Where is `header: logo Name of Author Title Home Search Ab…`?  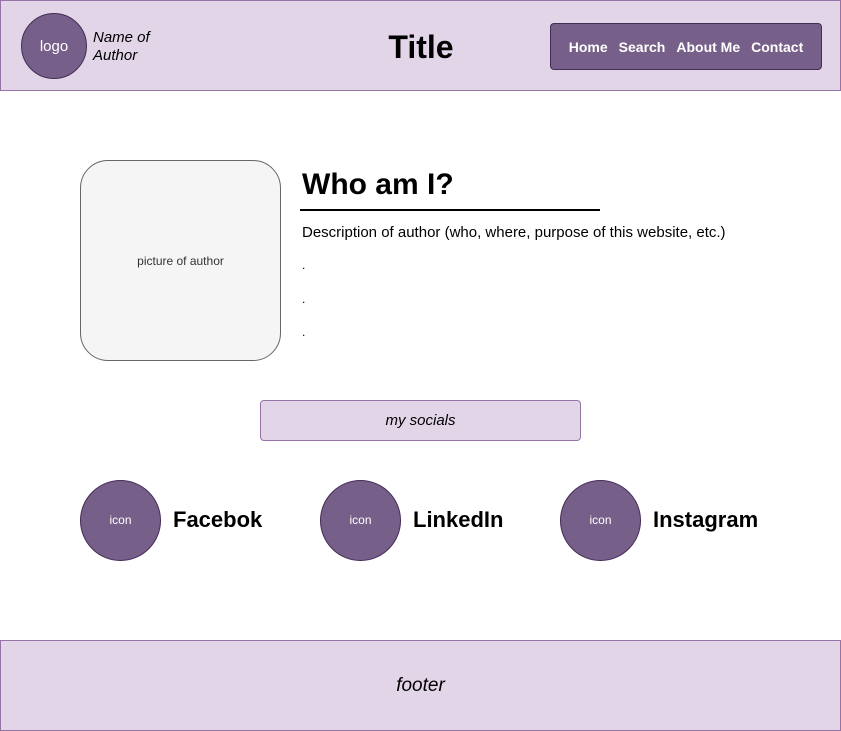 header: logo Name of Author Title Home Search Ab… is located at coordinates (420, 45).